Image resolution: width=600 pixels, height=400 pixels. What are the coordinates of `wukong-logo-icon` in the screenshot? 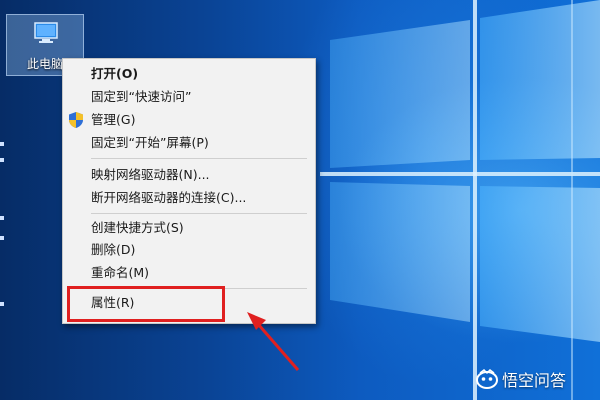 It's located at (487, 379).